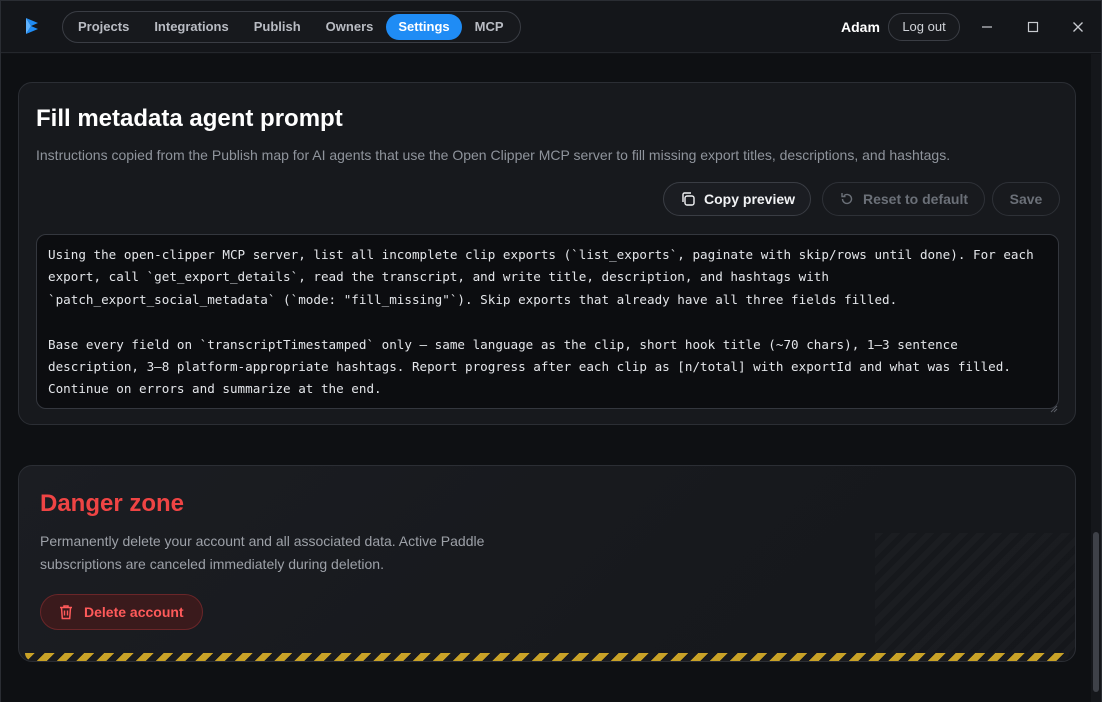 This screenshot has height=702, width=1102. I want to click on copy-preview-label: Copy preview, so click(750, 199).